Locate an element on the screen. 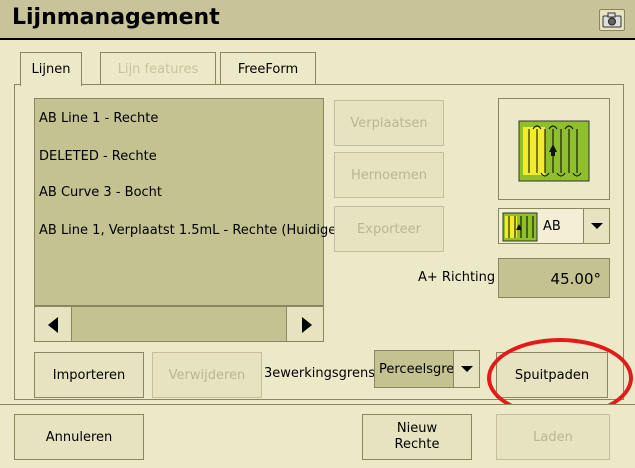  boundary-select: Perceelsgrer is located at coordinates (427, 369).